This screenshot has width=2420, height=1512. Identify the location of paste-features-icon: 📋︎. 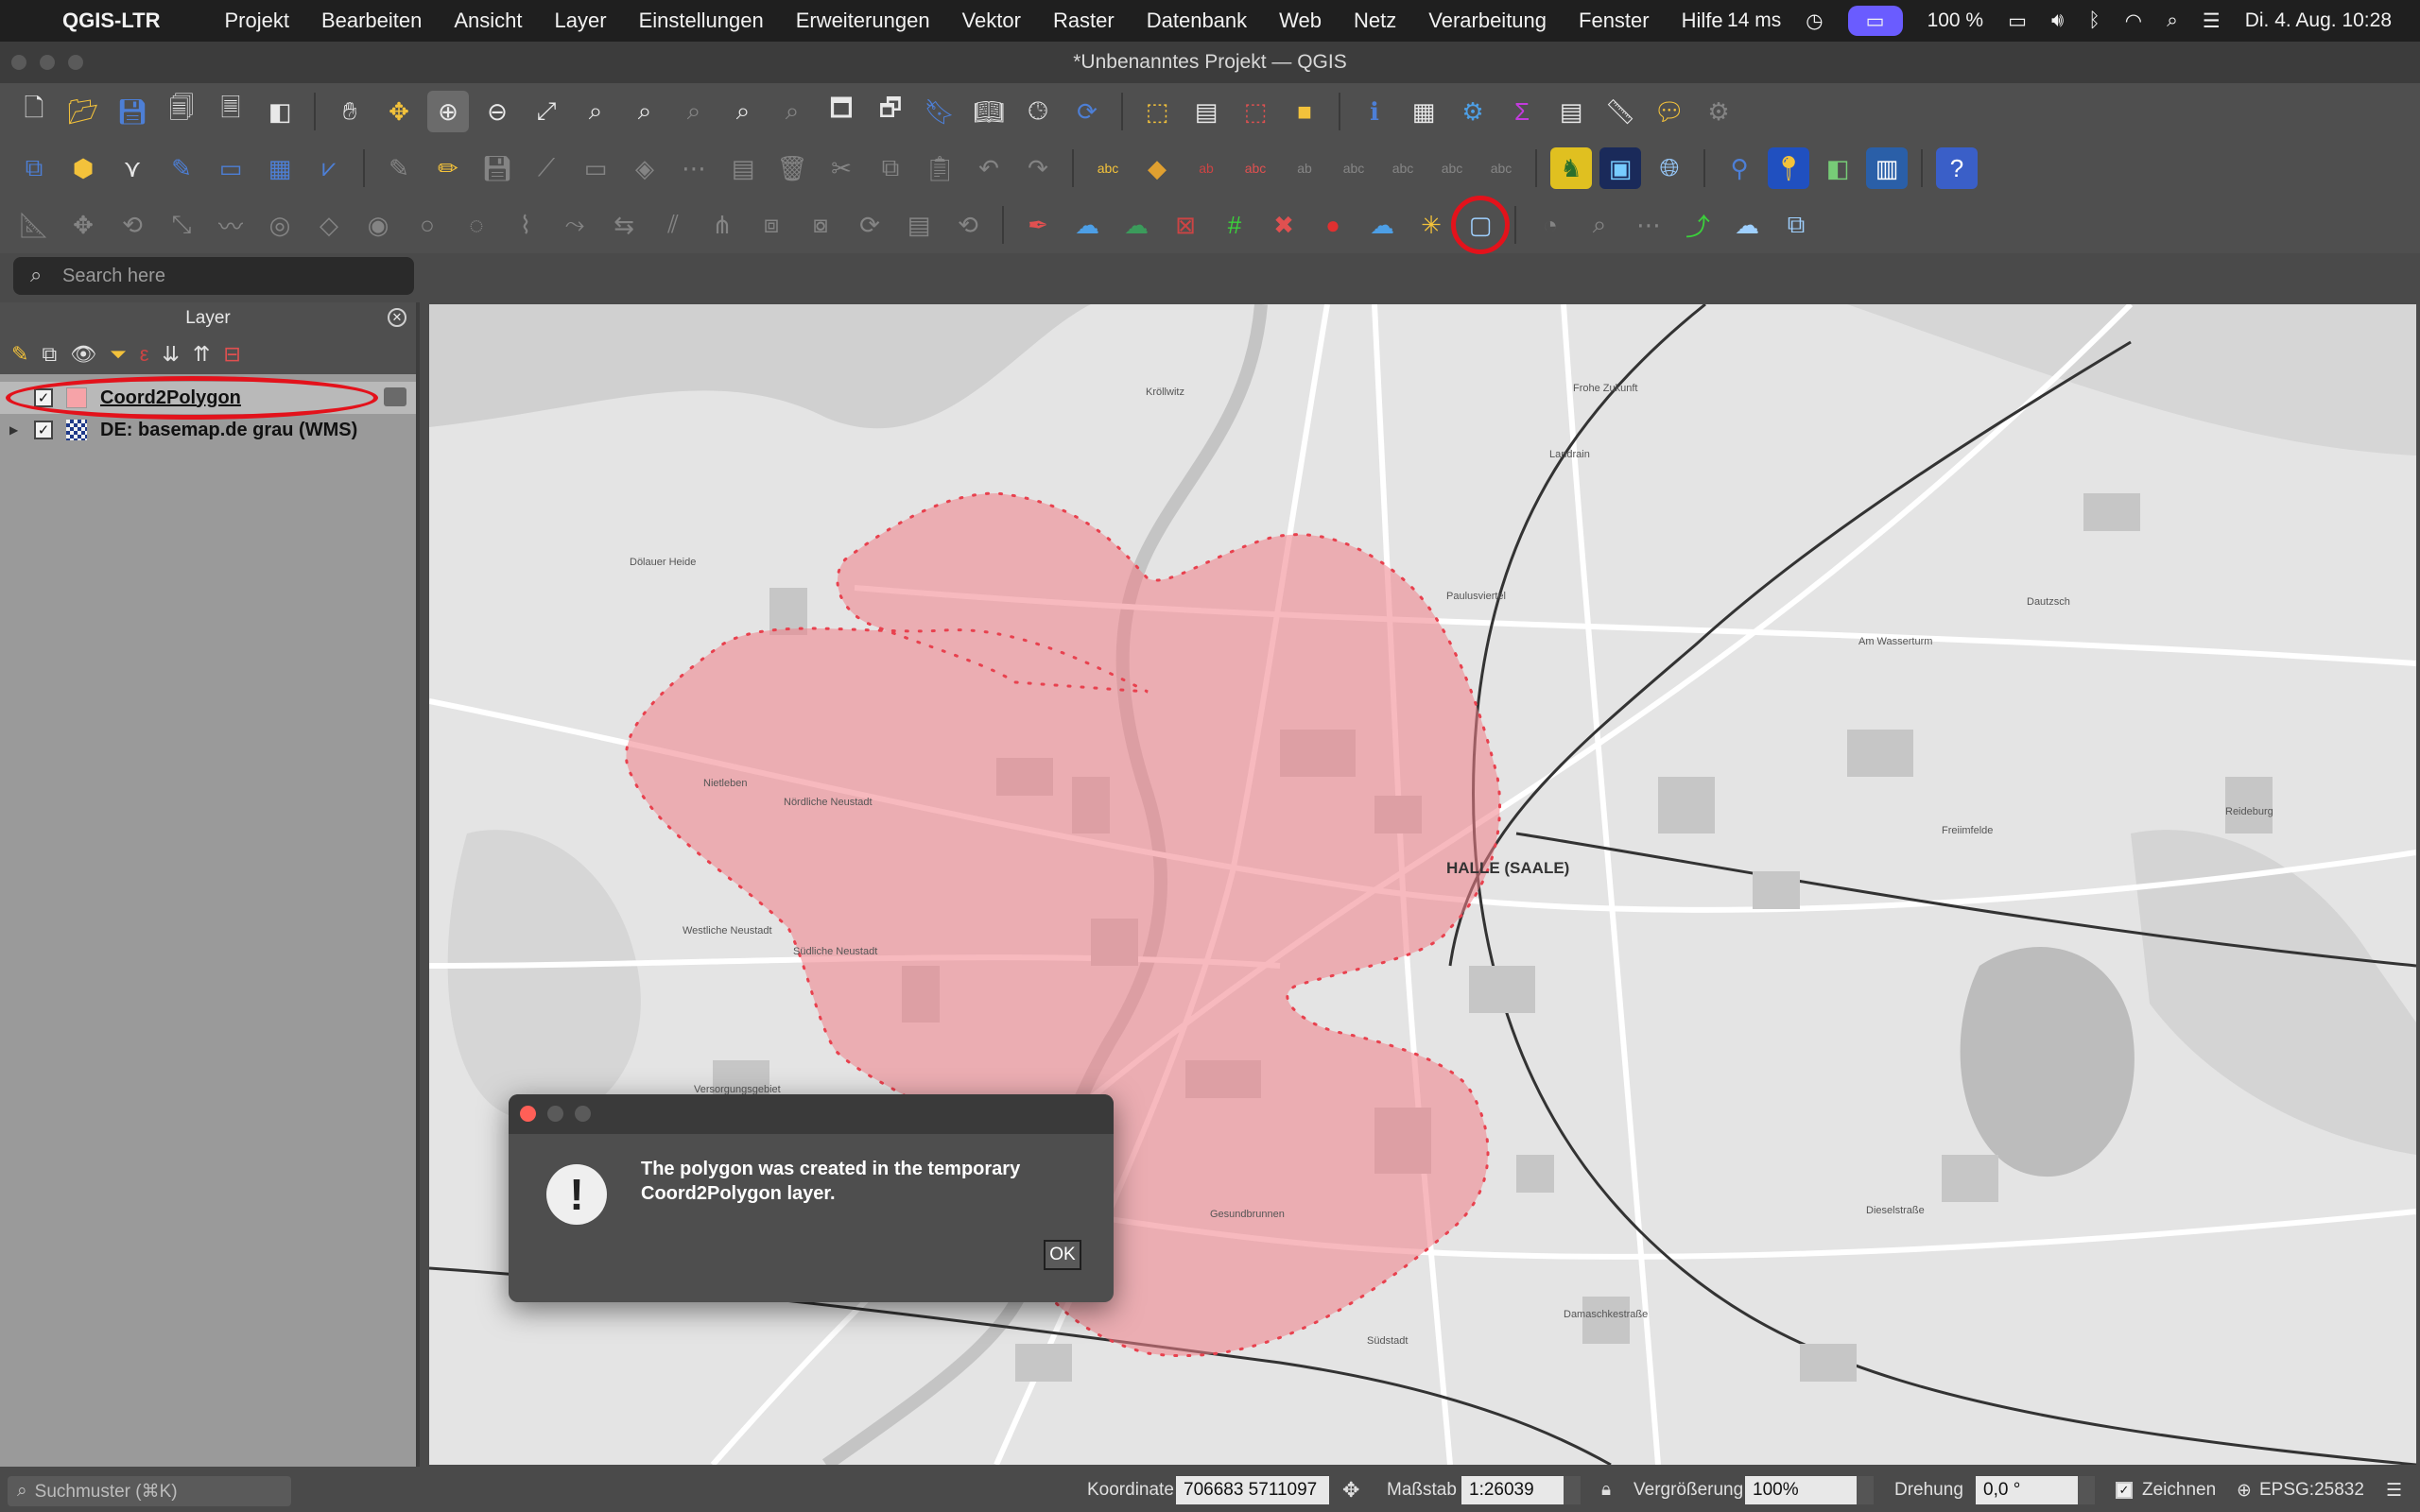
(939, 168).